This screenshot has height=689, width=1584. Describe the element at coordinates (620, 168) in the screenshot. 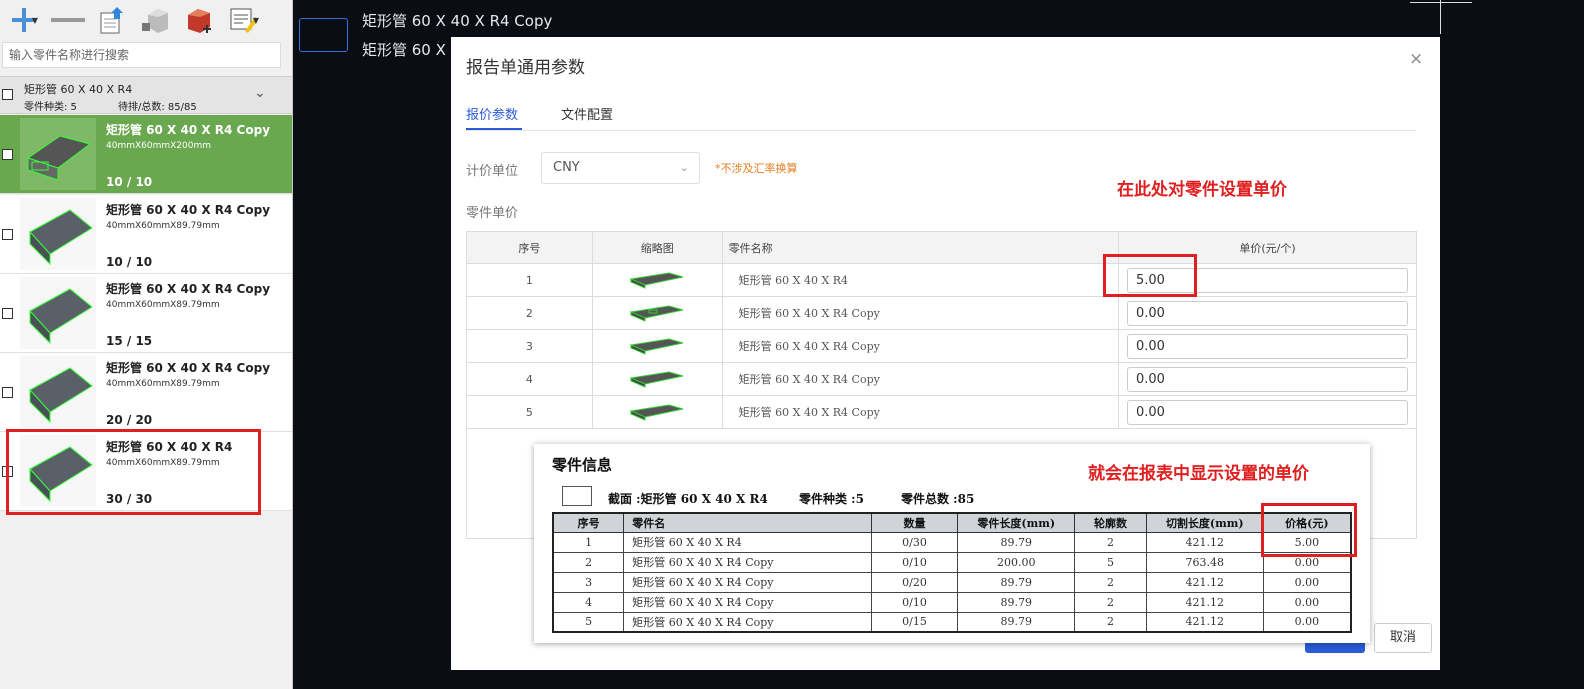

I see `currency-select: CNY ⌄` at that location.